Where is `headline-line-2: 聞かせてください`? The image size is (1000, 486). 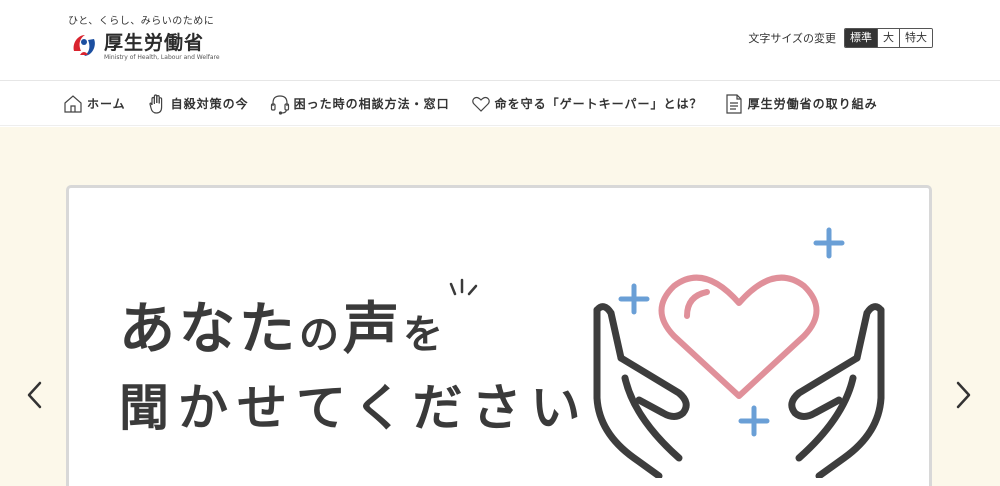 headline-line-2: 聞かせてください is located at coordinates (354, 408).